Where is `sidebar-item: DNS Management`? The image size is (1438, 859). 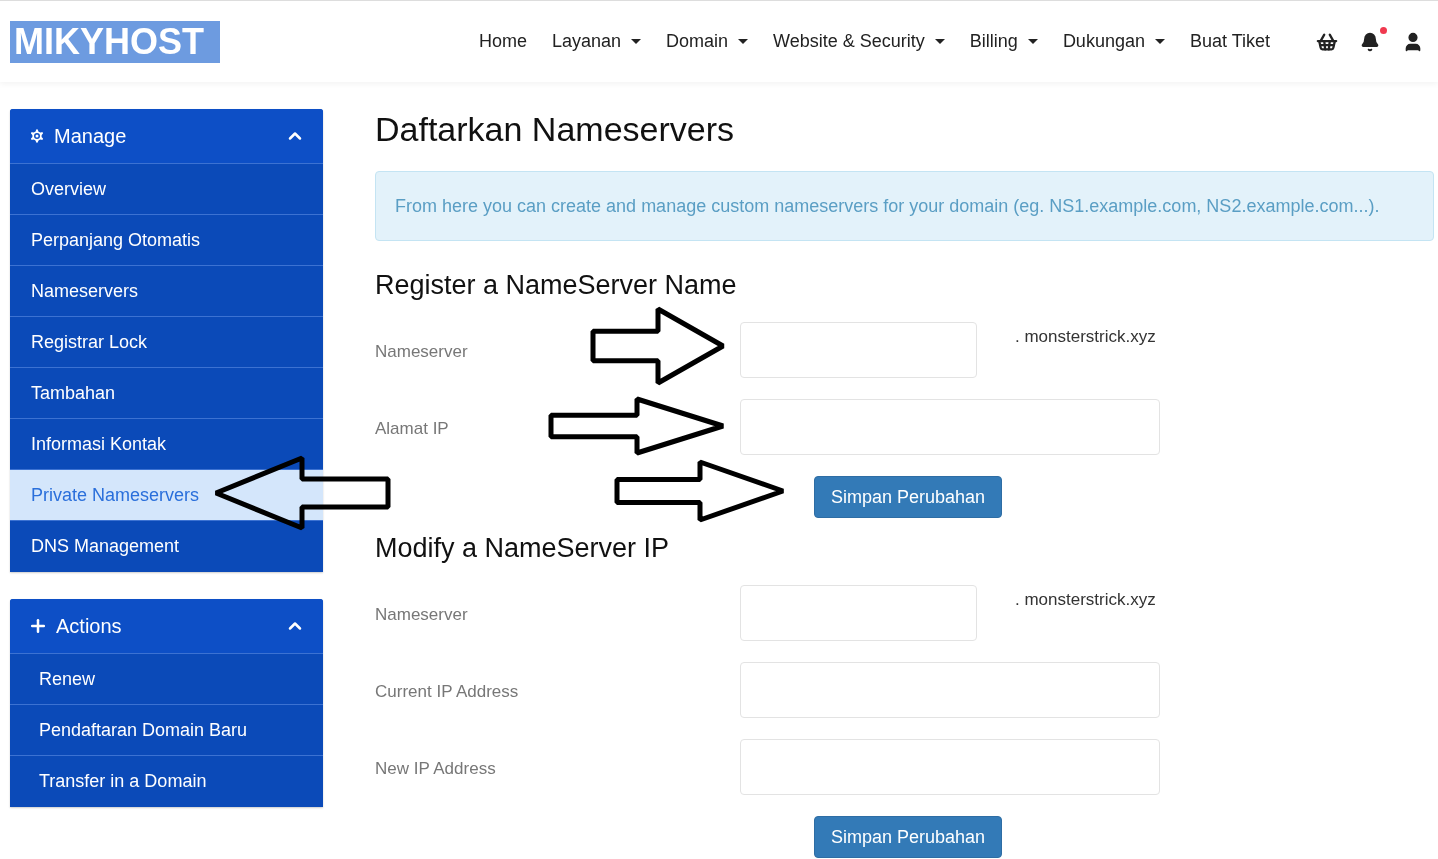 sidebar-item: DNS Management is located at coordinates (166, 546).